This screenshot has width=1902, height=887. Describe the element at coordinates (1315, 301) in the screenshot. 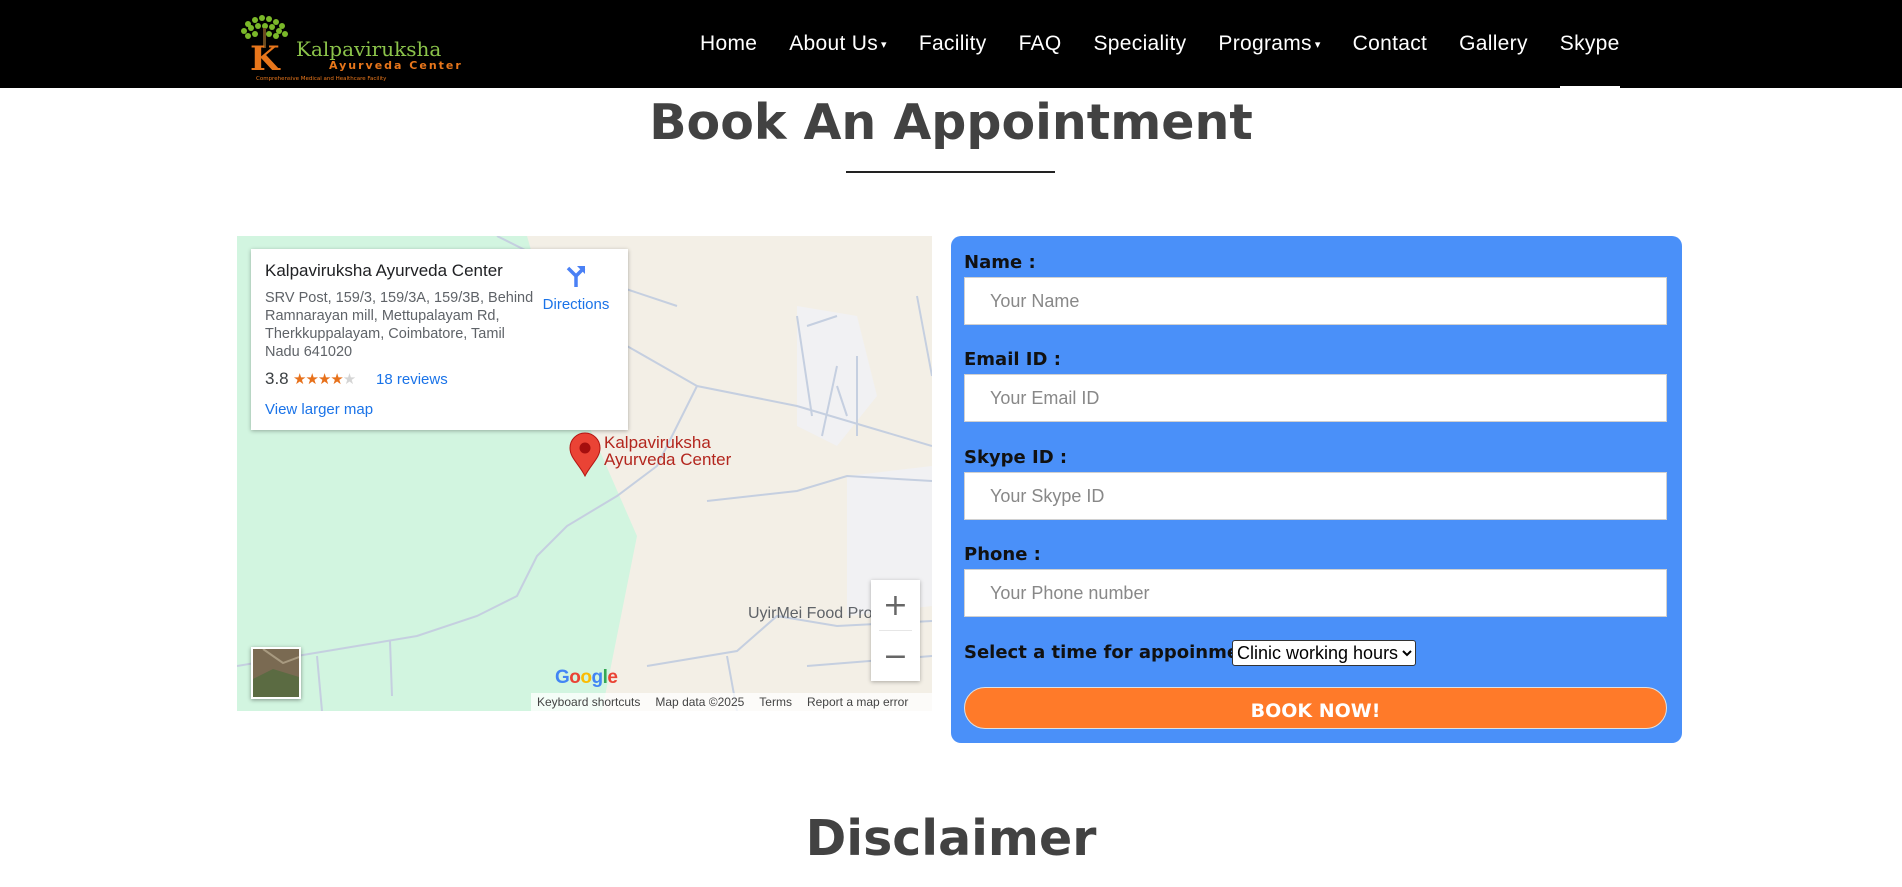

I see `name-input` at that location.